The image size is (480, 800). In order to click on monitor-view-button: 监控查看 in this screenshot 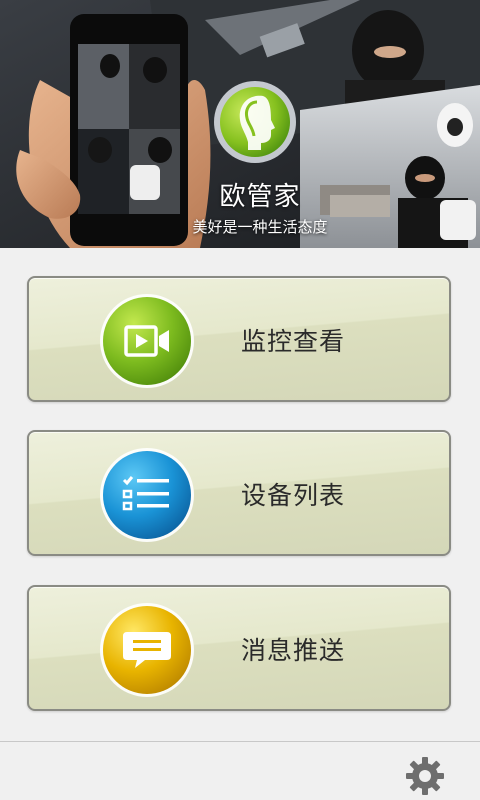, I will do `click(239, 339)`.